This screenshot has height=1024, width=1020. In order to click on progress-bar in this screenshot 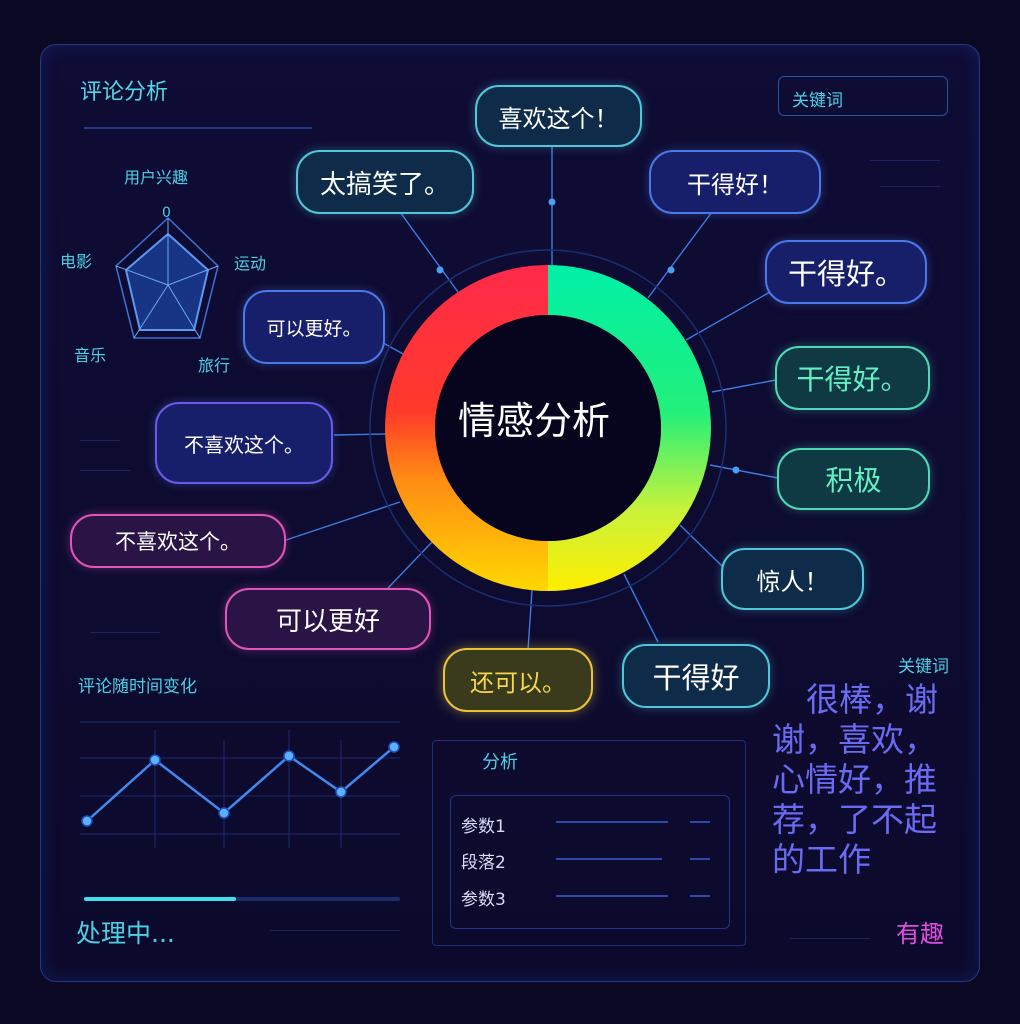, I will do `click(242, 899)`.